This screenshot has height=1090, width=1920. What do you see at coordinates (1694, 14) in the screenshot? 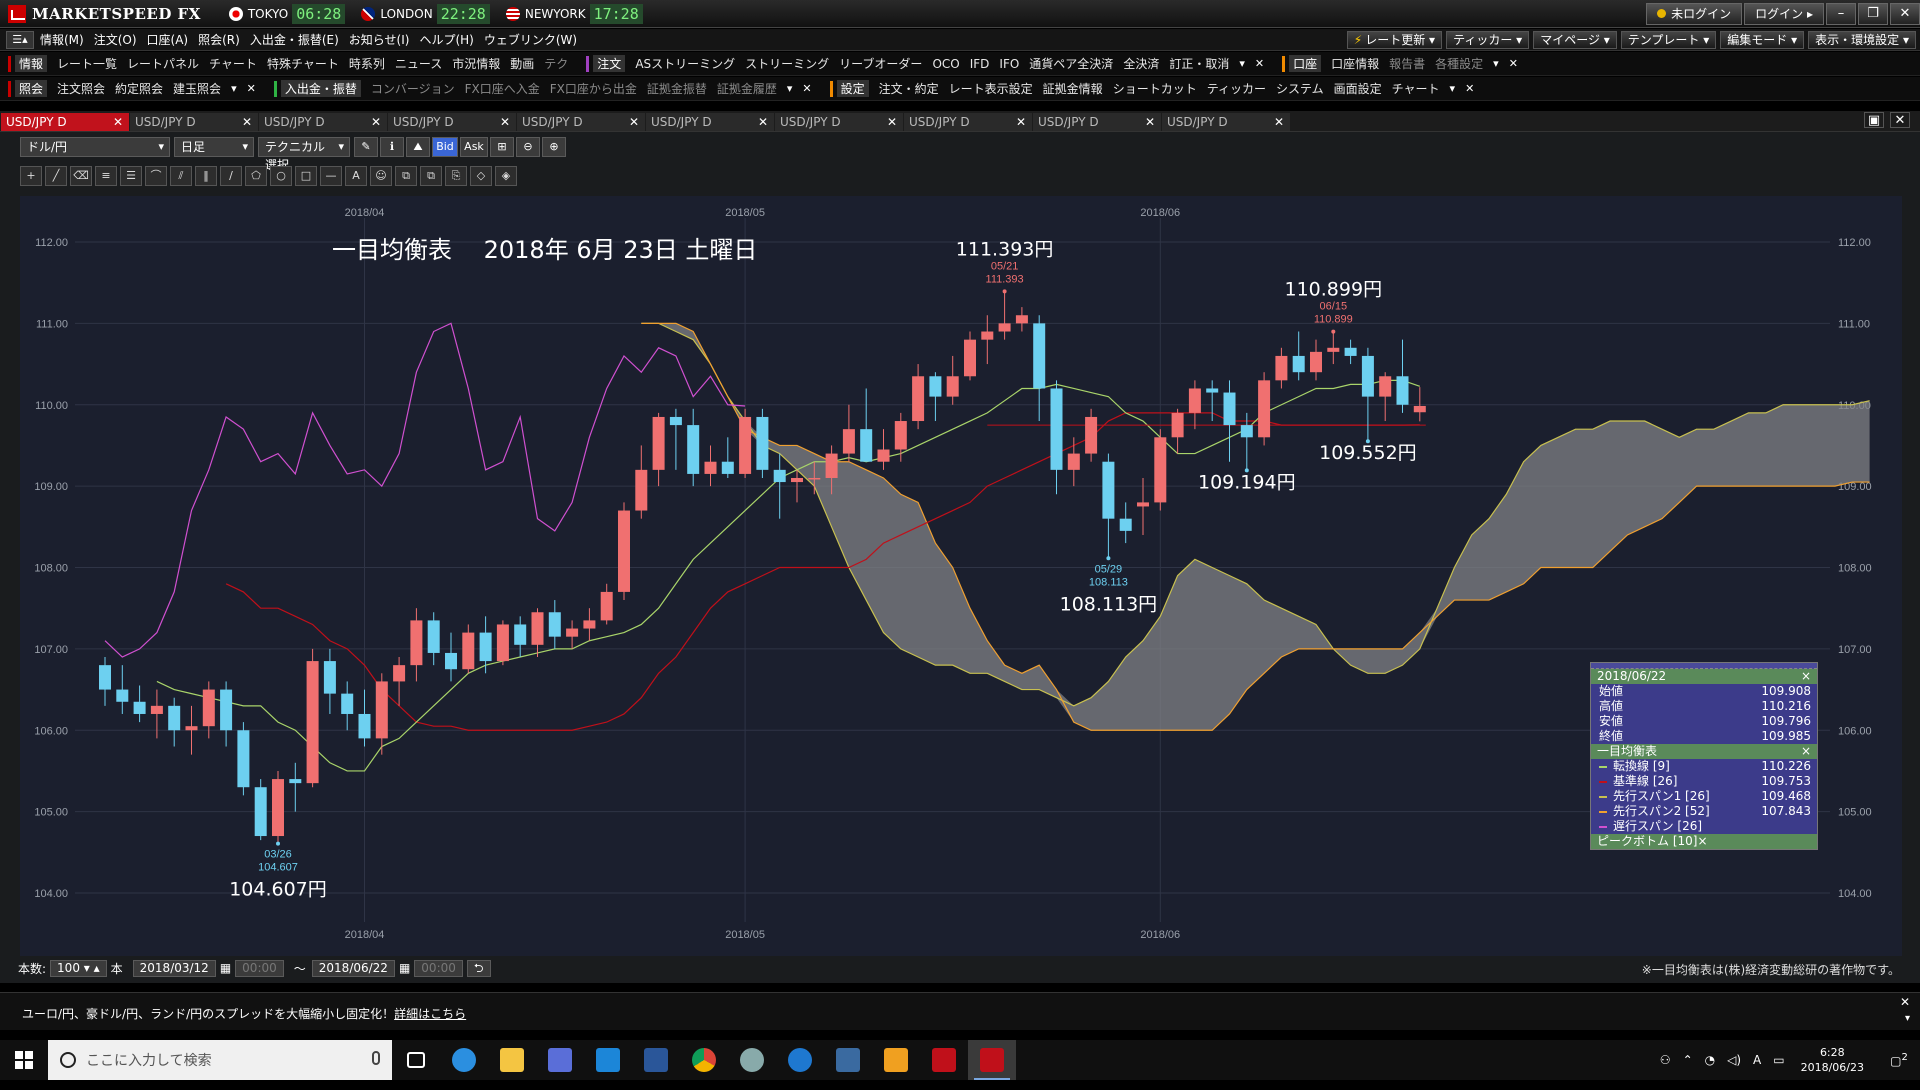
I see `login-status-button: 未ログイン` at bounding box center [1694, 14].